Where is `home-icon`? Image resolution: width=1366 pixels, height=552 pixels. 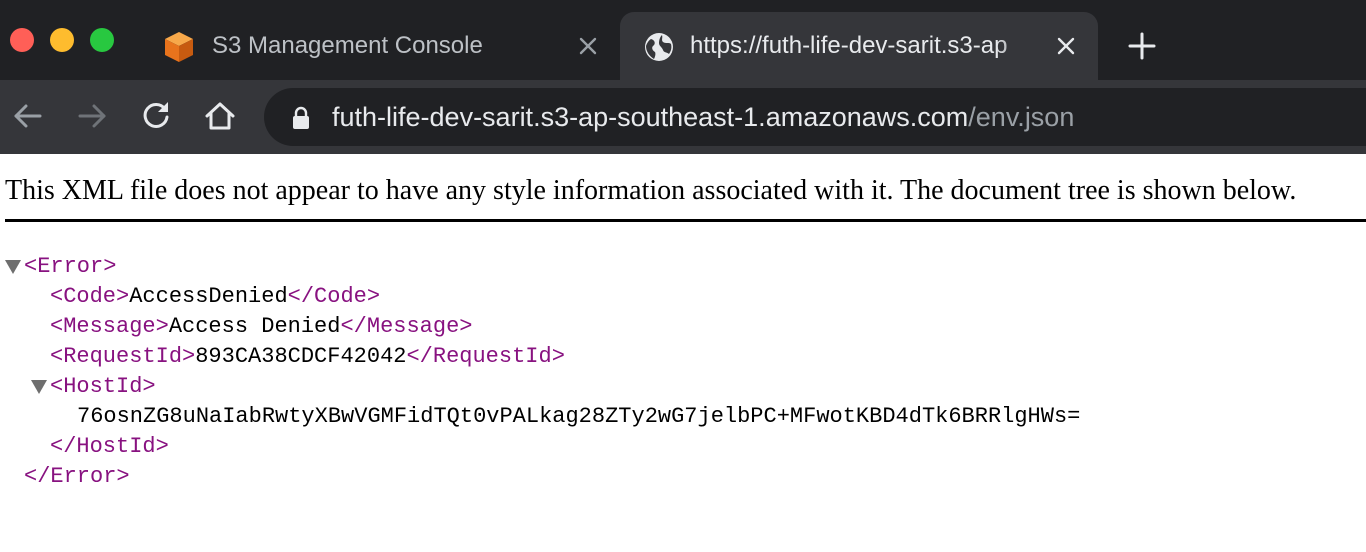
home-icon is located at coordinates (220, 116).